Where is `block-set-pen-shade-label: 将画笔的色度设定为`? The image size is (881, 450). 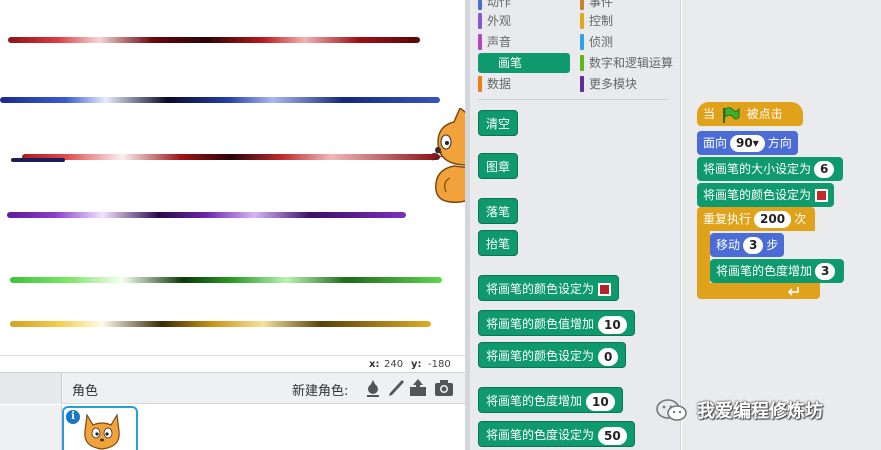 block-set-pen-shade-label: 将画笔的色度设定为 is located at coordinates (540, 435).